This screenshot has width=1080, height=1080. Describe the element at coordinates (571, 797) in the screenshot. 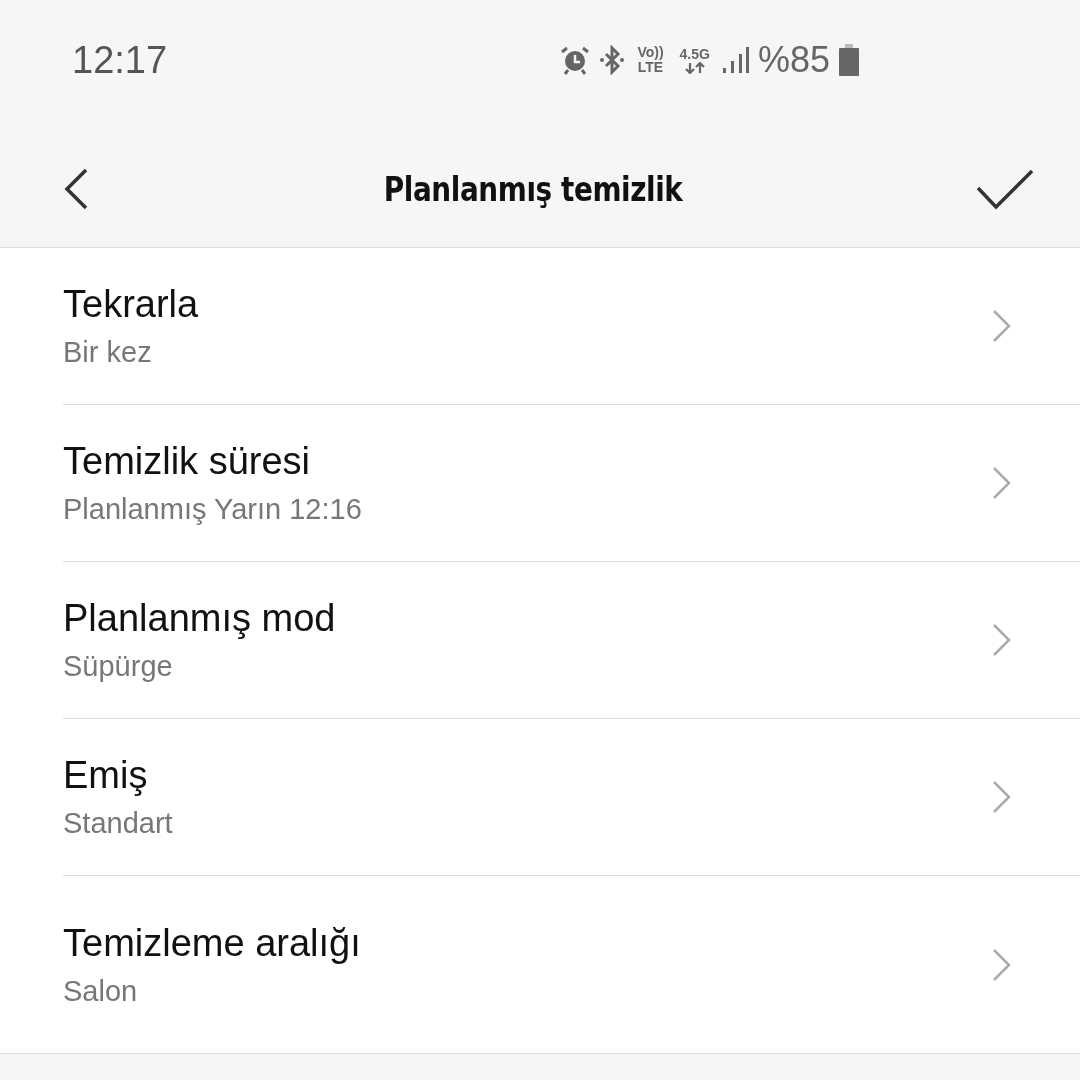

I see `settings-row: Emiş Standart` at that location.